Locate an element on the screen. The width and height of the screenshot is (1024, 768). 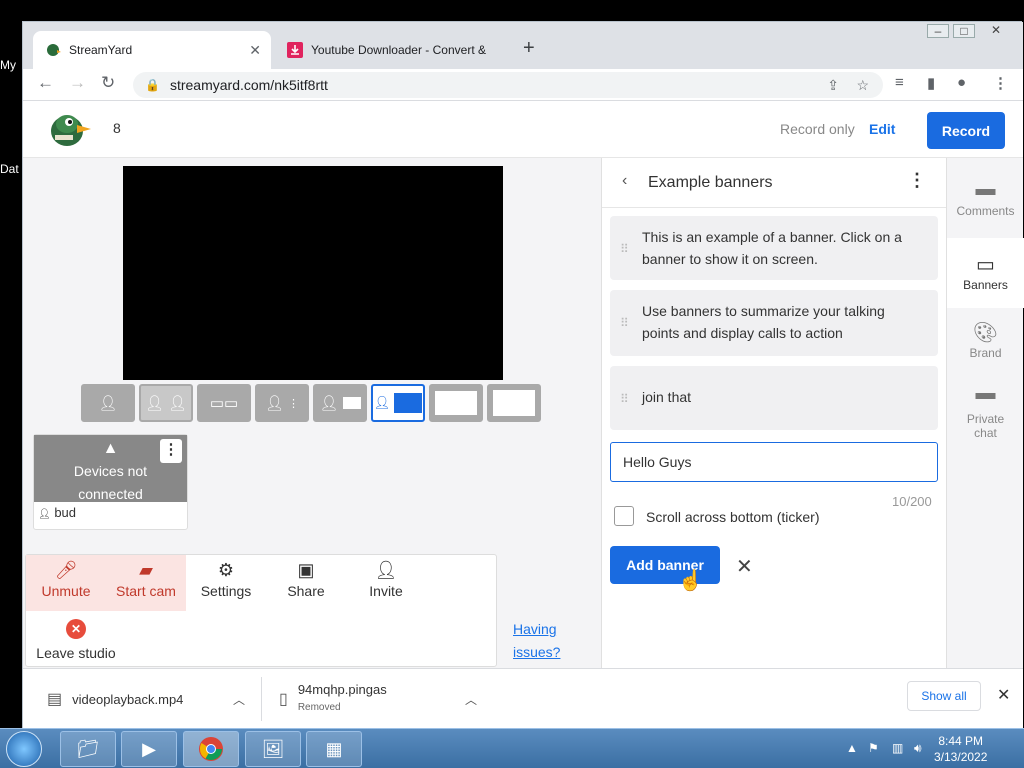
guest-card: ▲ Devices not connected ⋮ 👤︎ bud is located at coordinates (110, 482).